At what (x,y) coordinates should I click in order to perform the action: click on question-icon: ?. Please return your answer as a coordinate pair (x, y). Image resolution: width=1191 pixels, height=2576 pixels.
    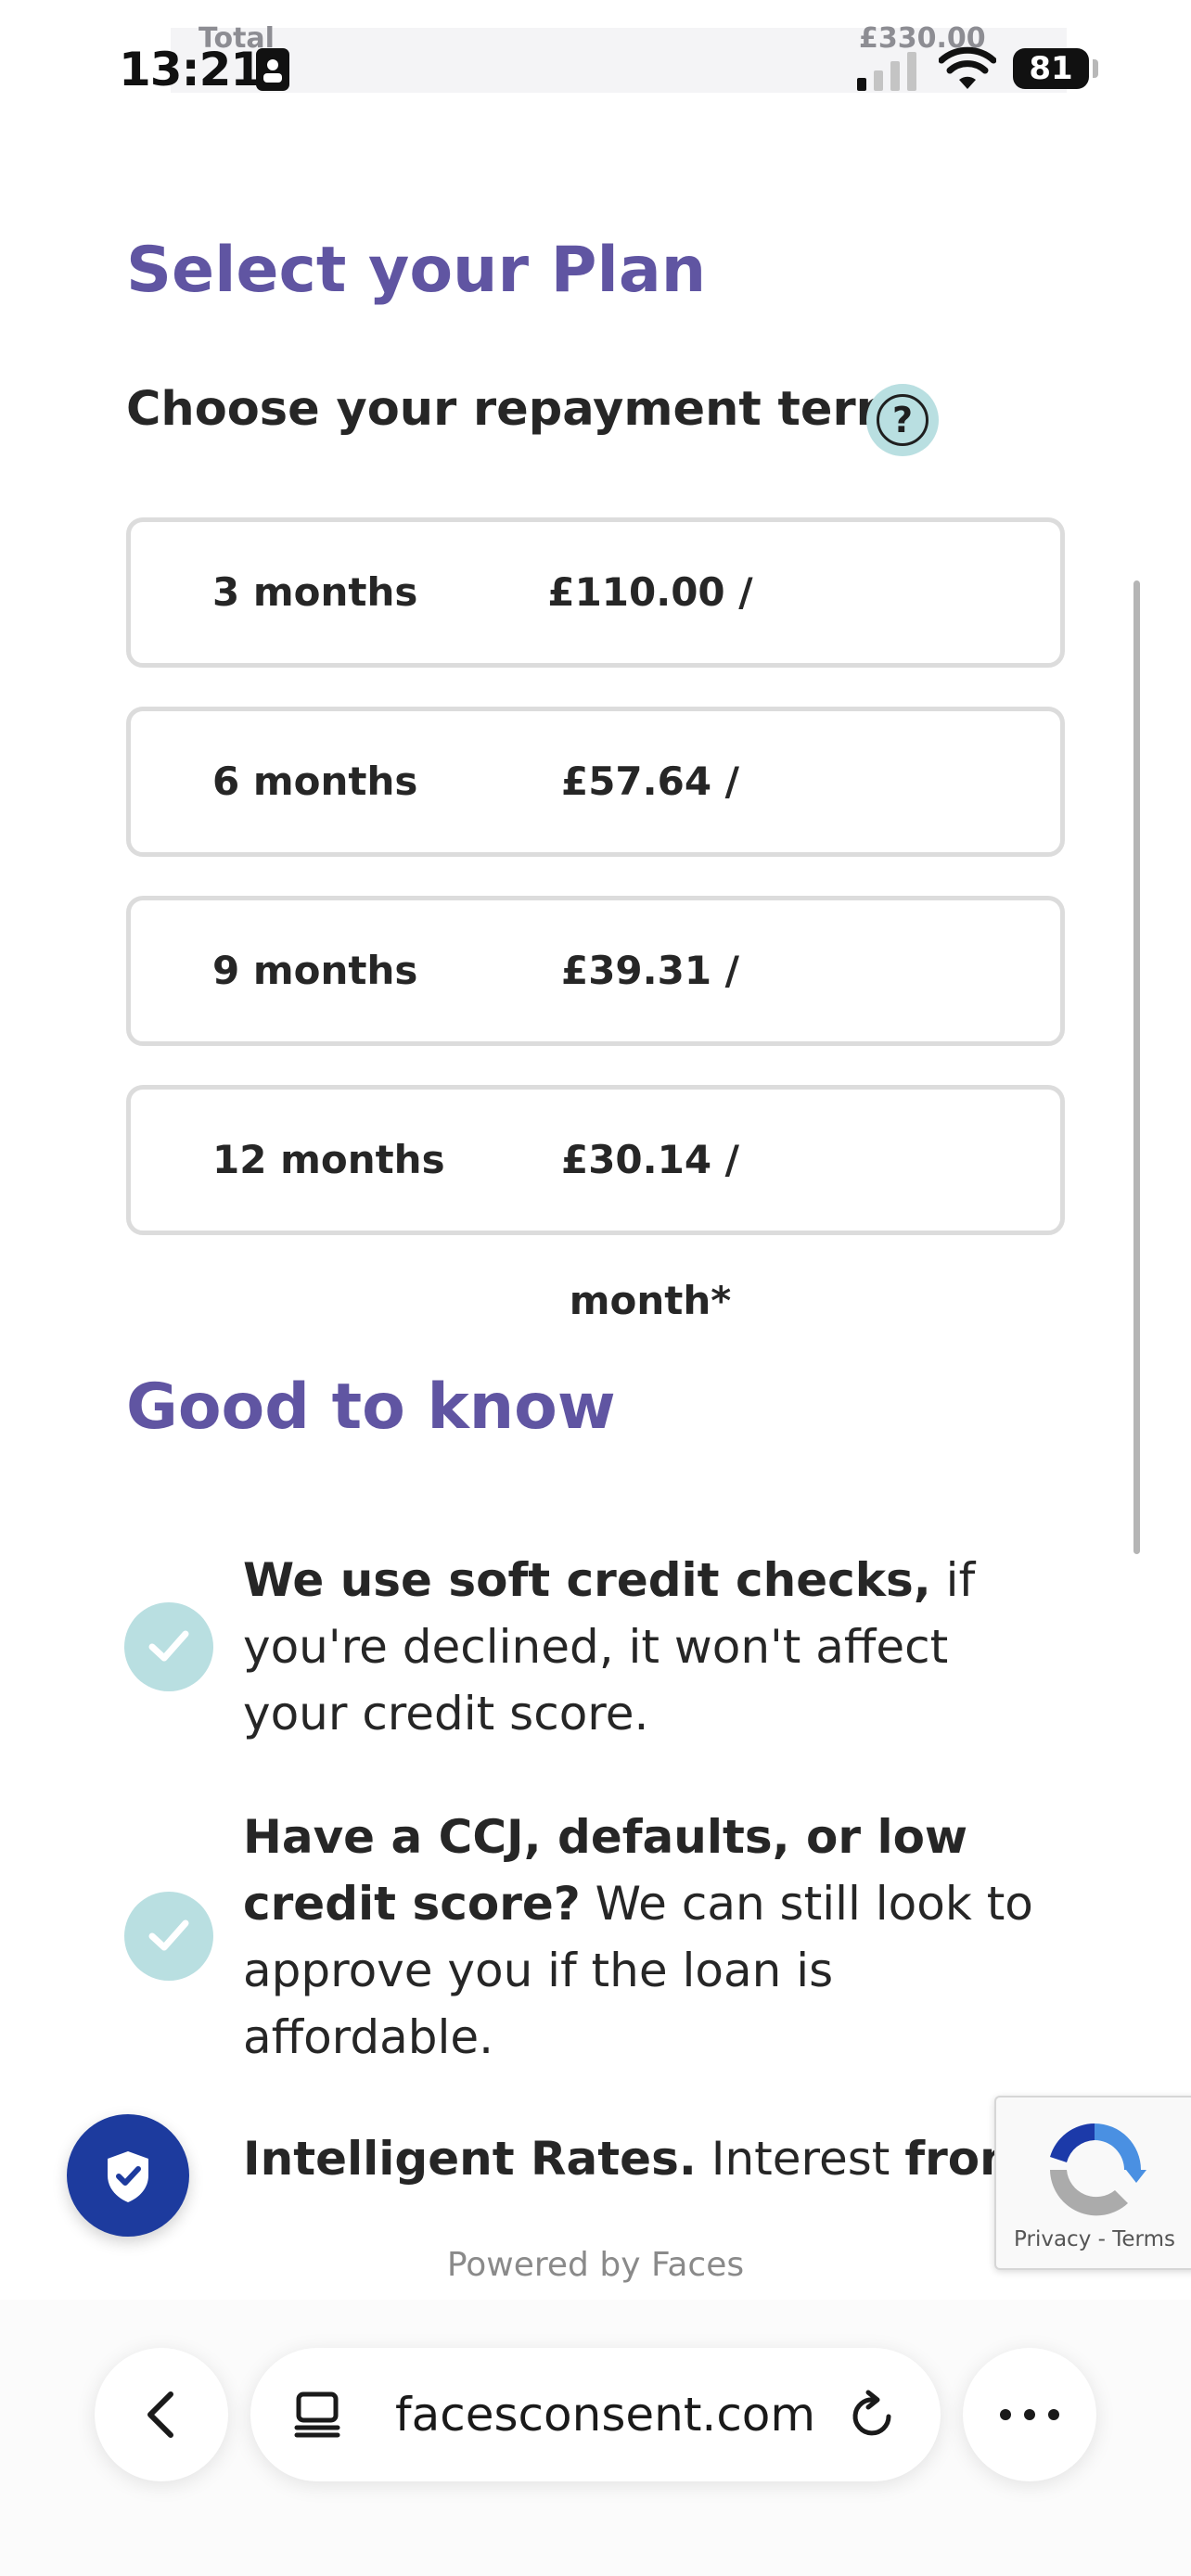
    Looking at the image, I should click on (903, 420).